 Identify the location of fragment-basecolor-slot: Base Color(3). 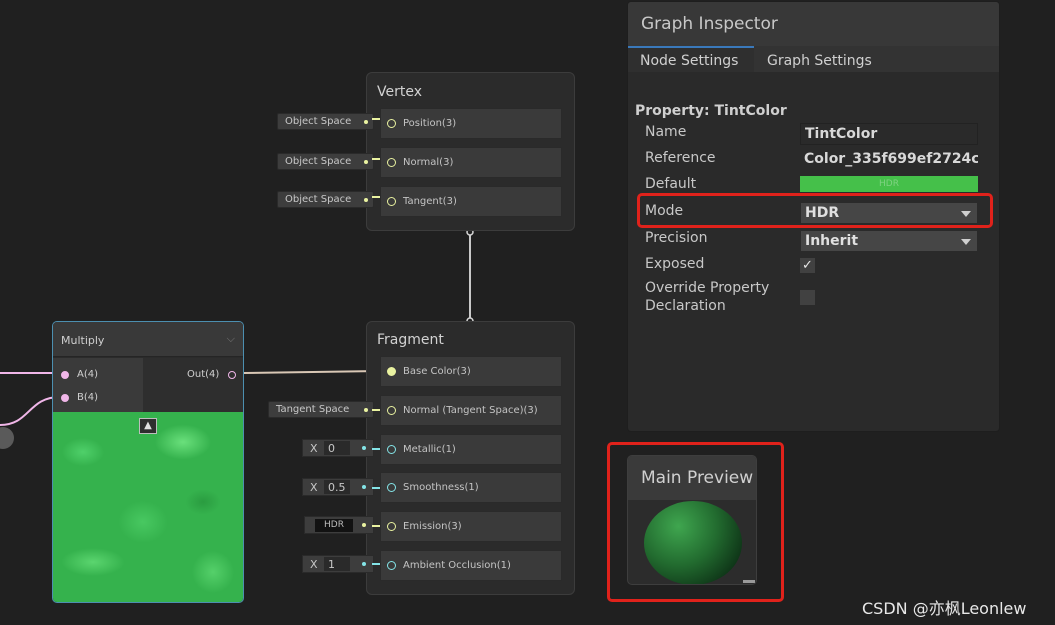
(471, 371).